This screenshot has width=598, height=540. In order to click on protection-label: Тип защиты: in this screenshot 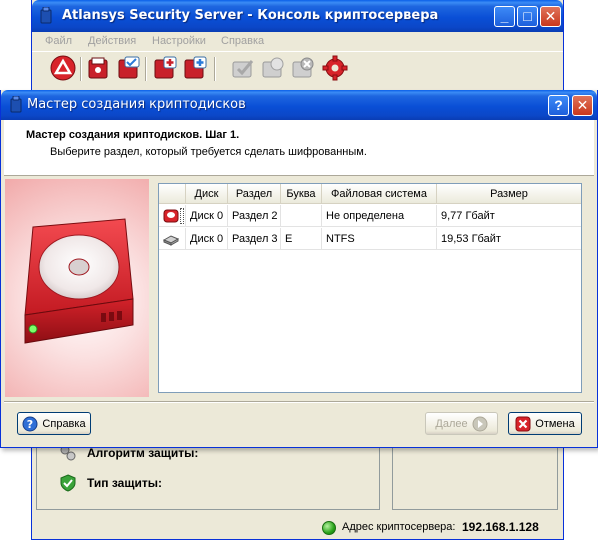, I will do `click(124, 483)`.